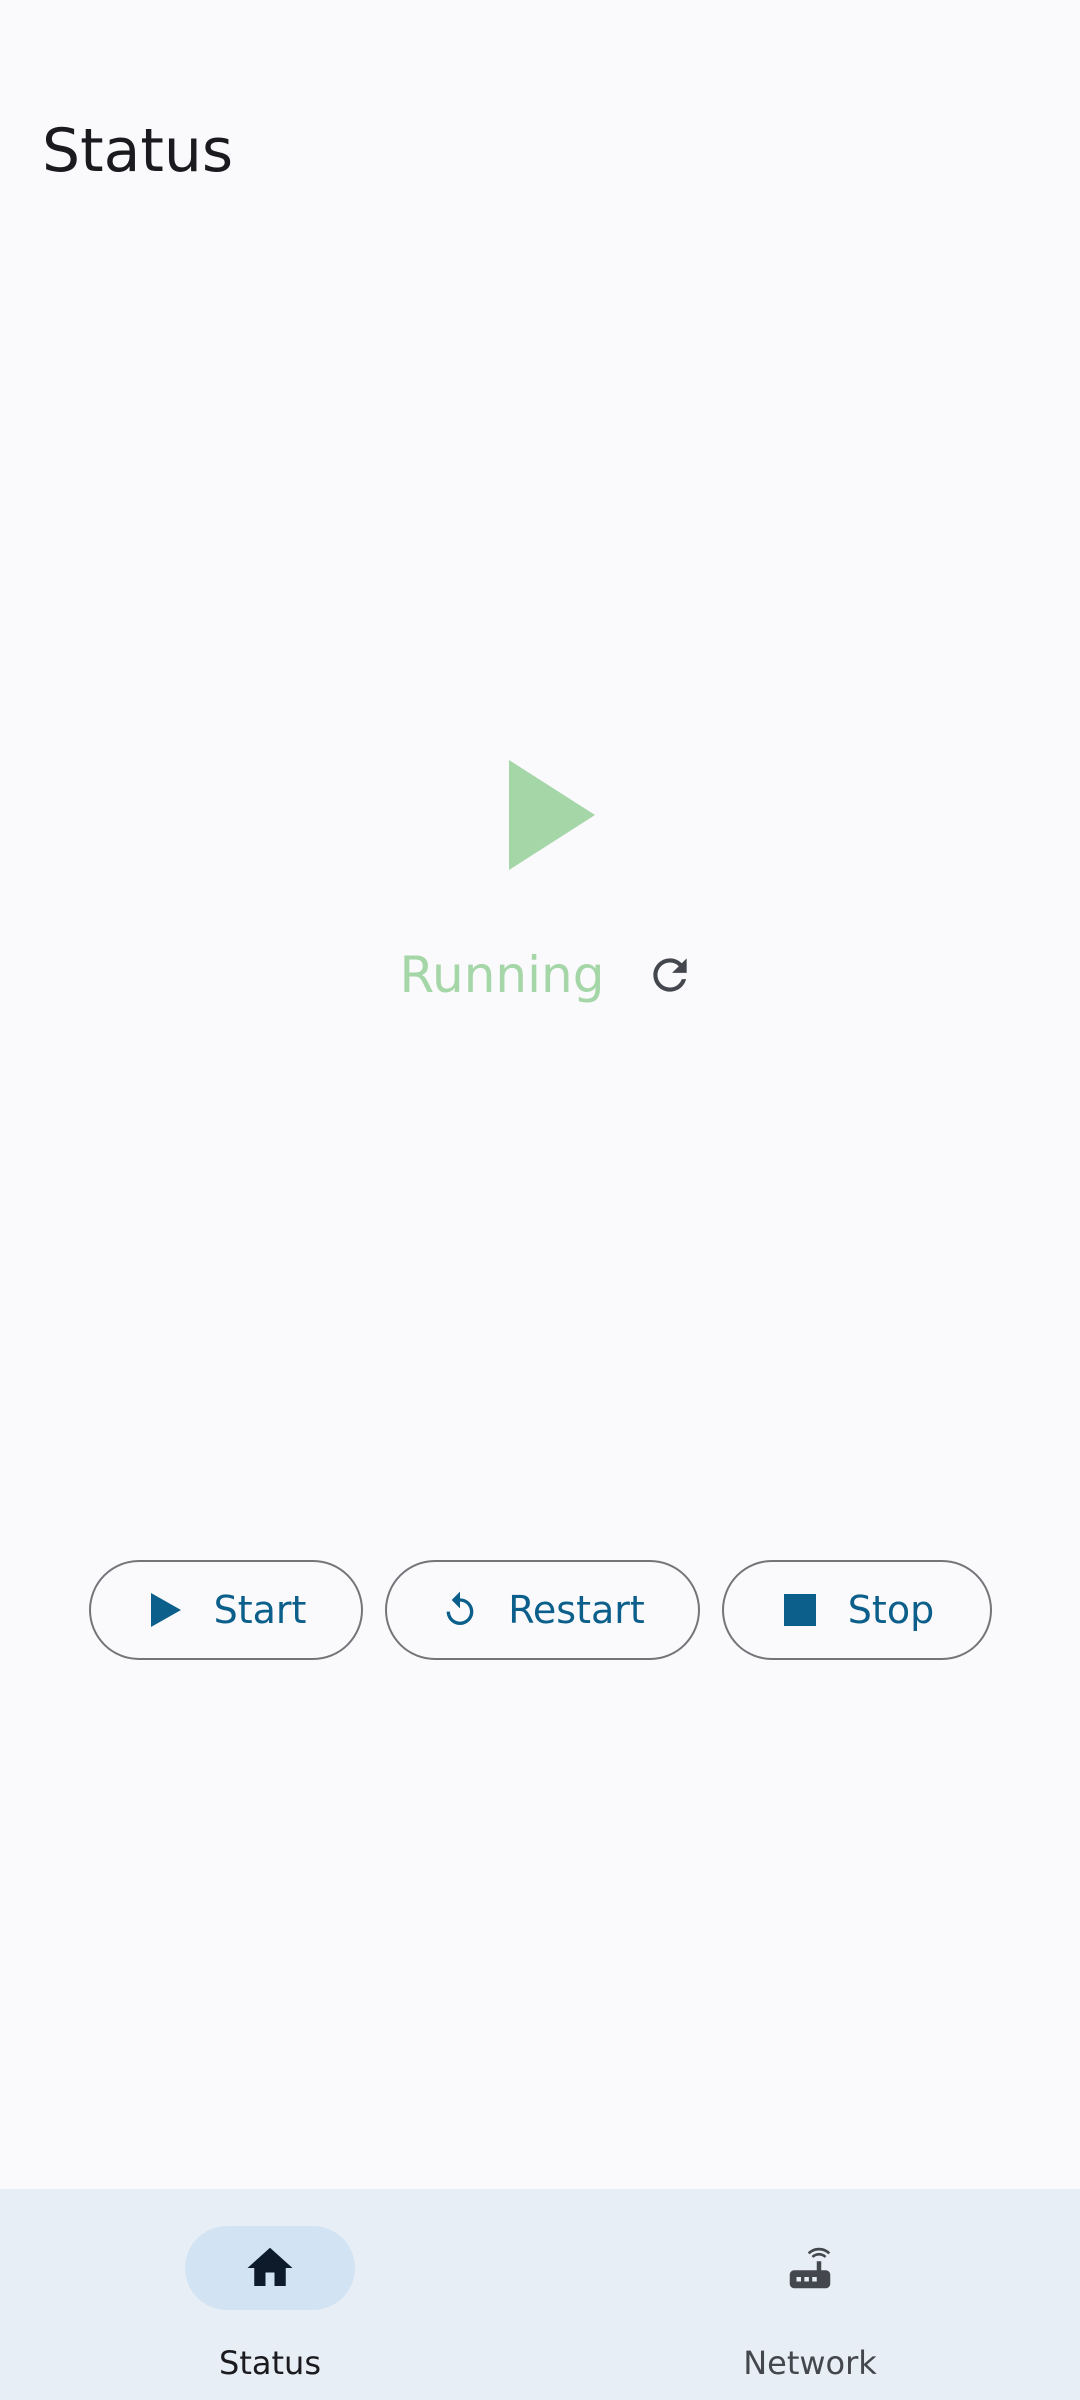  Describe the element at coordinates (576, 1610) in the screenshot. I see `restart-button-label: Restart` at that location.